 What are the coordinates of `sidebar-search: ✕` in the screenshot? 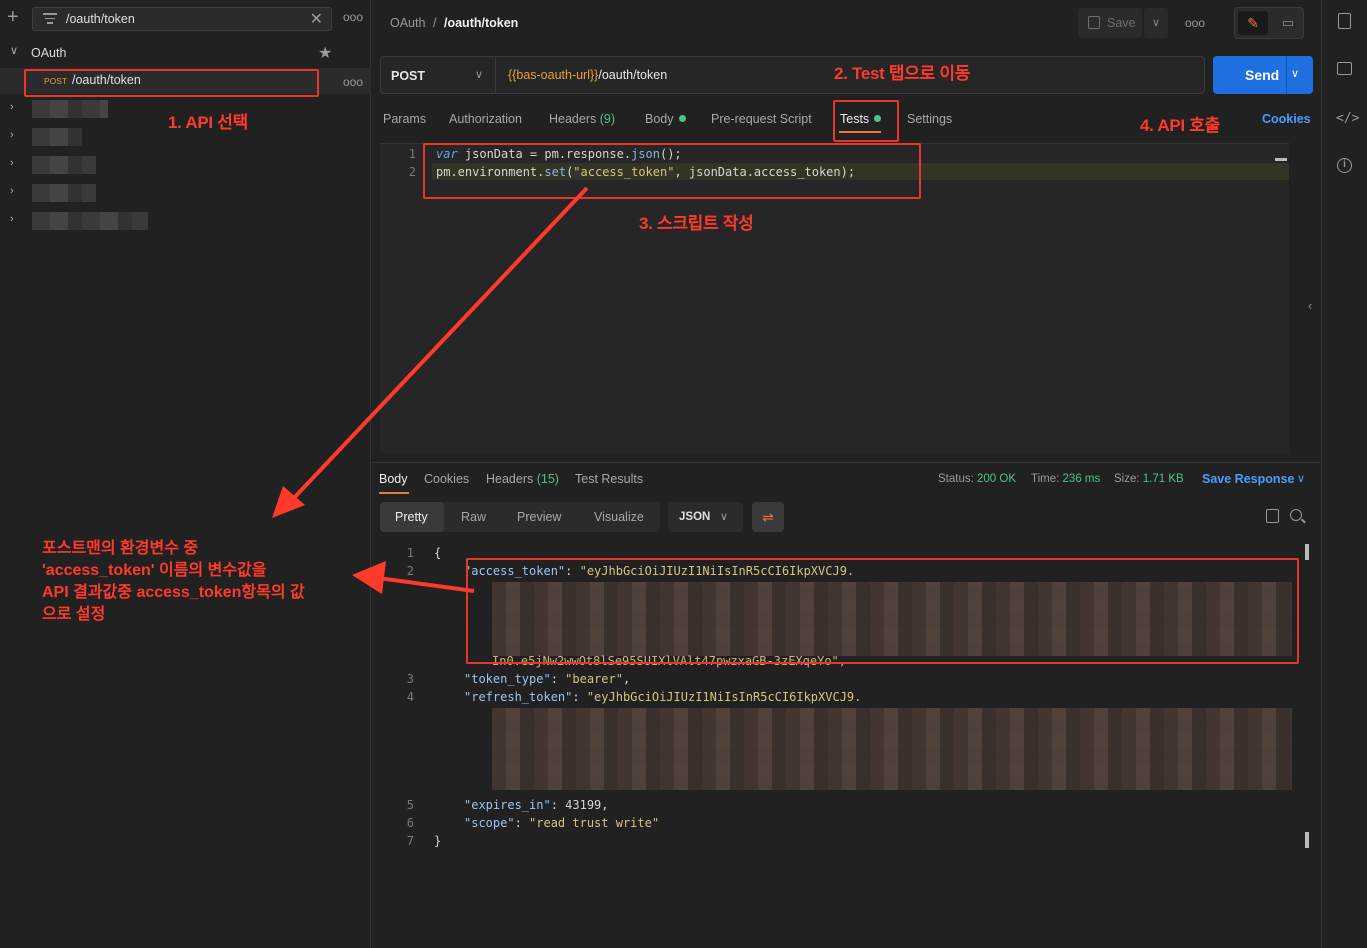 It's located at (182, 19).